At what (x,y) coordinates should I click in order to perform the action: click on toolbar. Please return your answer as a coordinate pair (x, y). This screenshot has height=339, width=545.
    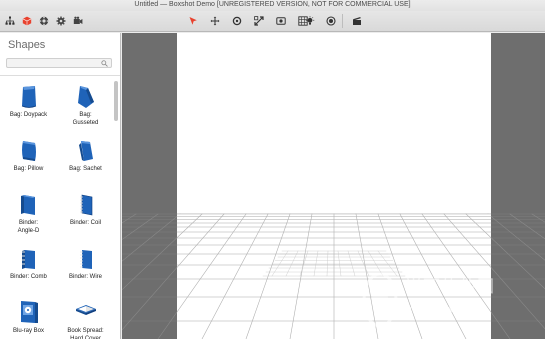
    Looking at the image, I should click on (272, 21).